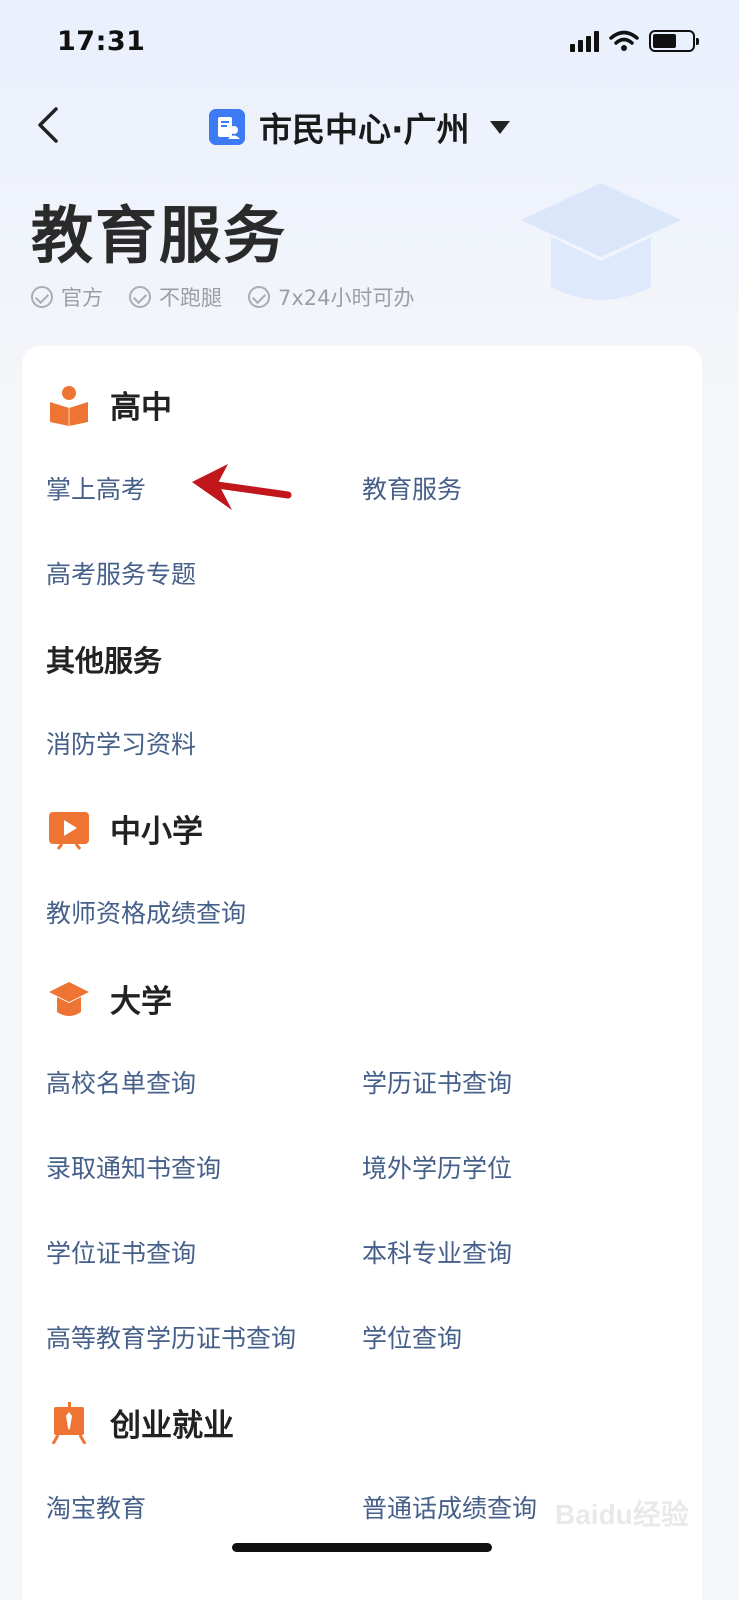 This screenshot has width=739, height=1600. I want to click on service-link: 学历证书查询, so click(437, 1082).